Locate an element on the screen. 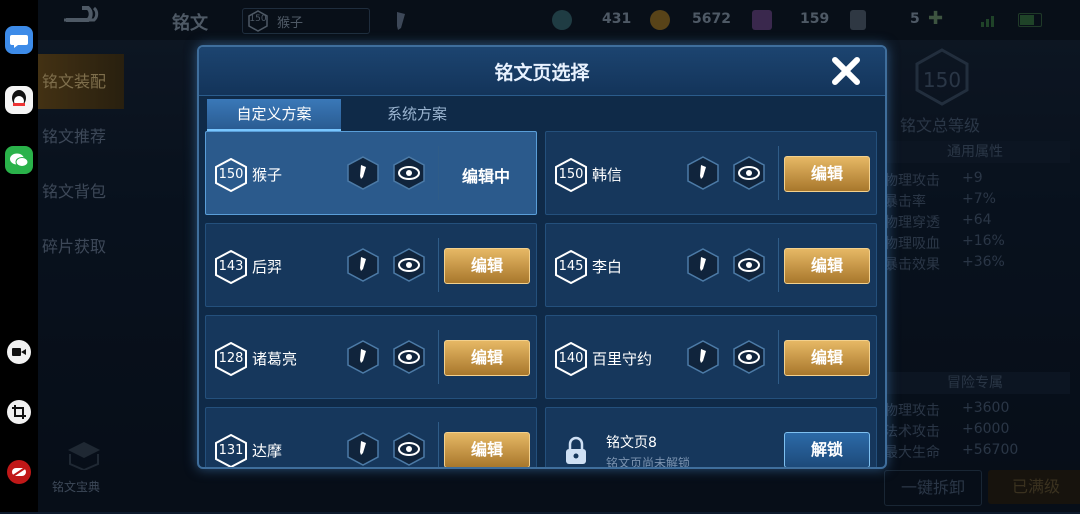 This screenshot has height=514, width=1080. page-hero-name: 韩信 is located at coordinates (607, 175).